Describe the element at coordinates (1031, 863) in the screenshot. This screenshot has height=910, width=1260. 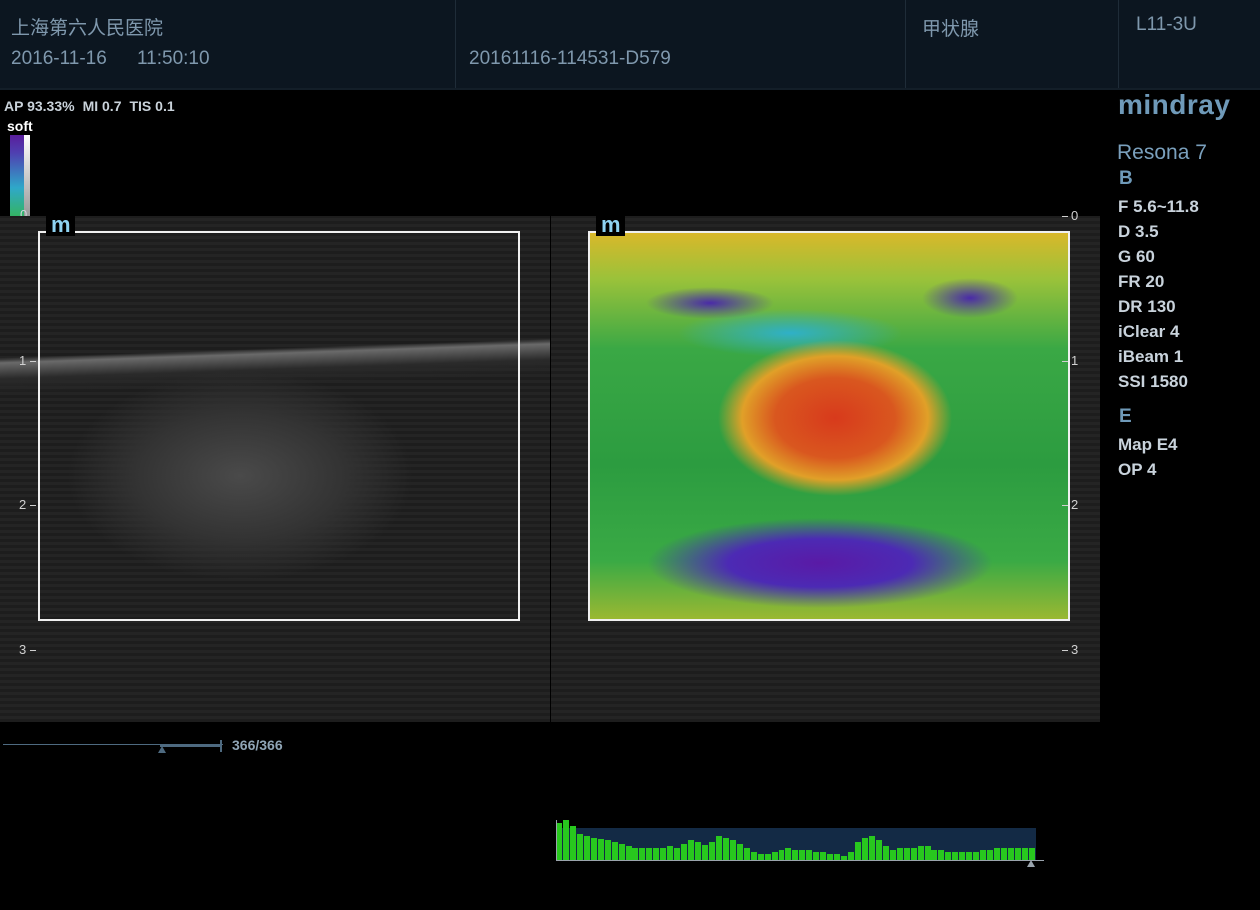
I see `quality-position-marker` at that location.